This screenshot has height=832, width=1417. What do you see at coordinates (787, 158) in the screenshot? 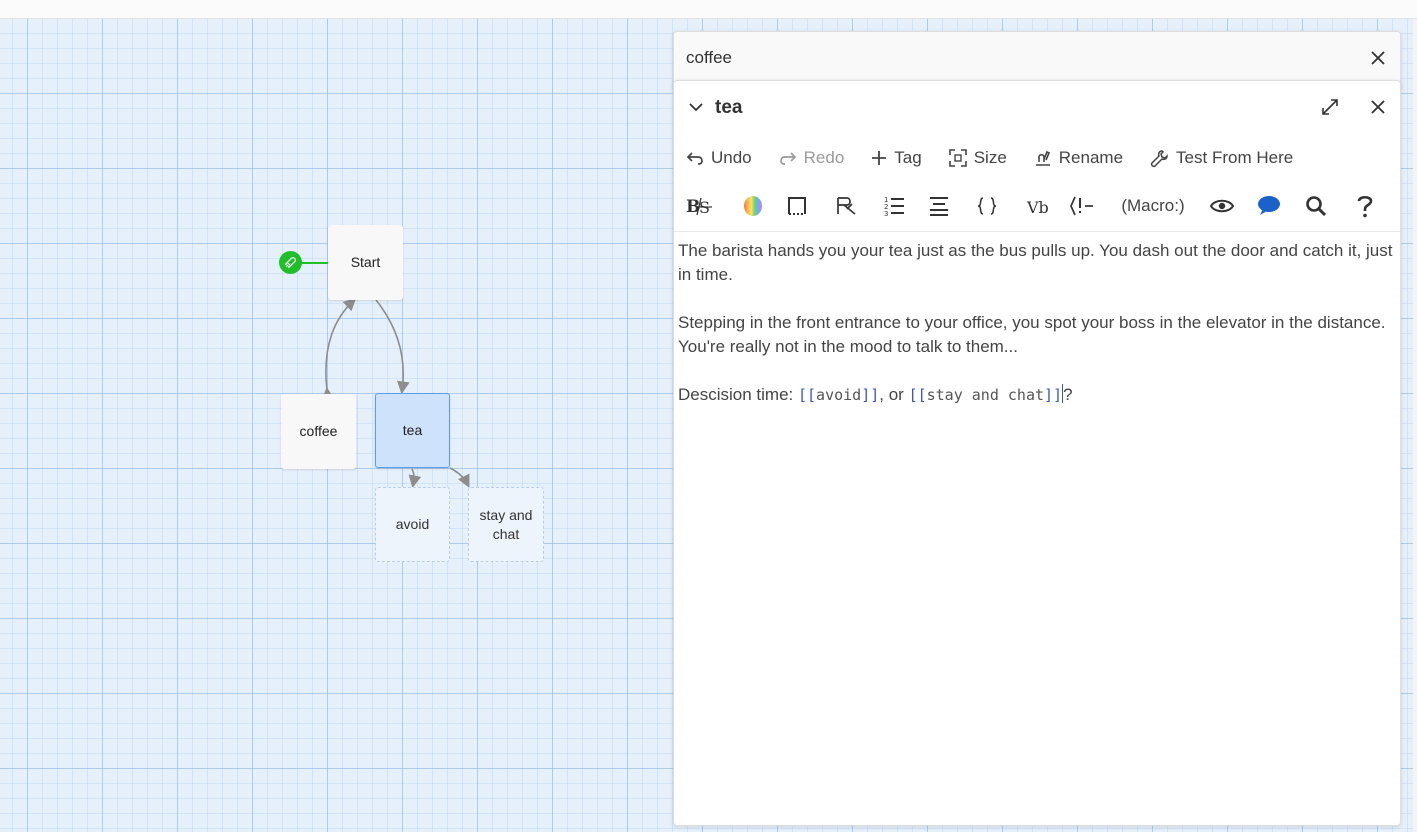
I see `redo-icon` at bounding box center [787, 158].